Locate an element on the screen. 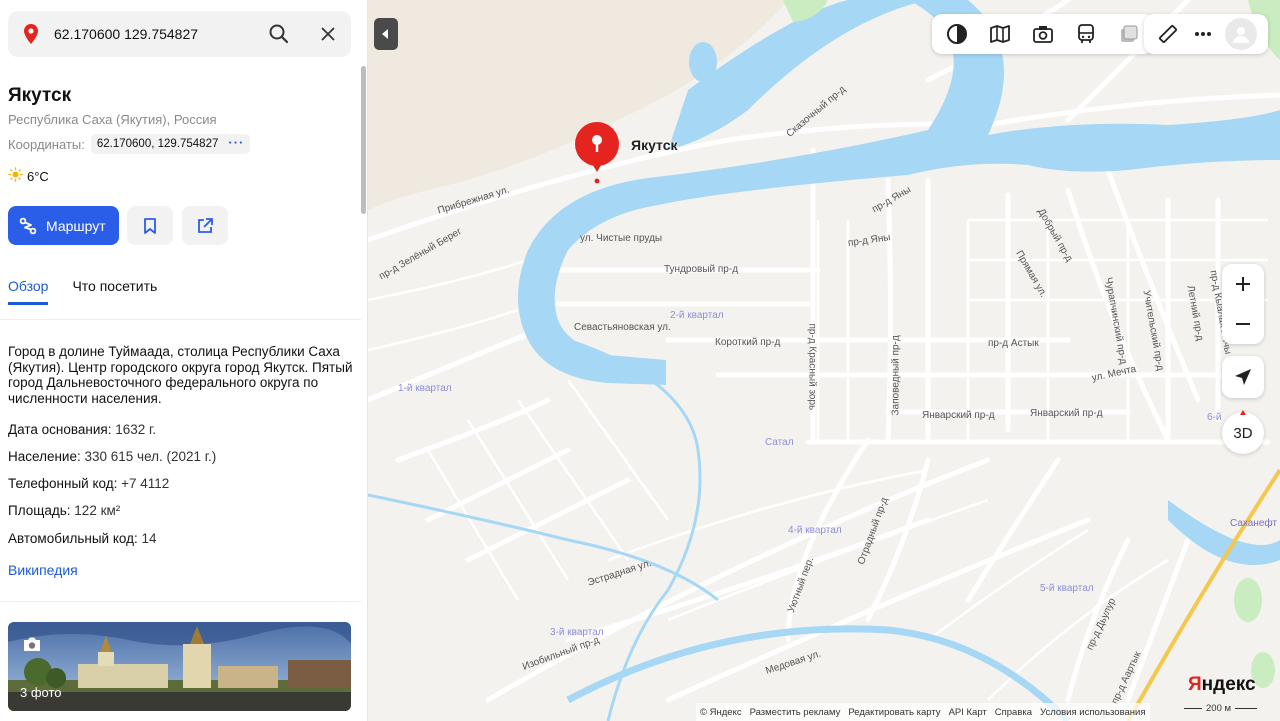  tab-overview: Обзор is located at coordinates (28, 291).